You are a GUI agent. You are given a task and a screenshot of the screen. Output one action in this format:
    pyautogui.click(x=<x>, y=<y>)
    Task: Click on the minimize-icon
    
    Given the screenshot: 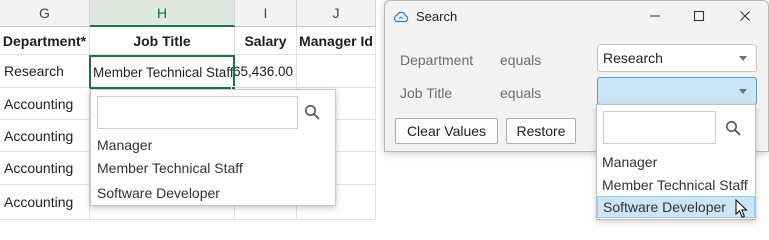 What is the action you would take?
    pyautogui.click(x=655, y=16)
    